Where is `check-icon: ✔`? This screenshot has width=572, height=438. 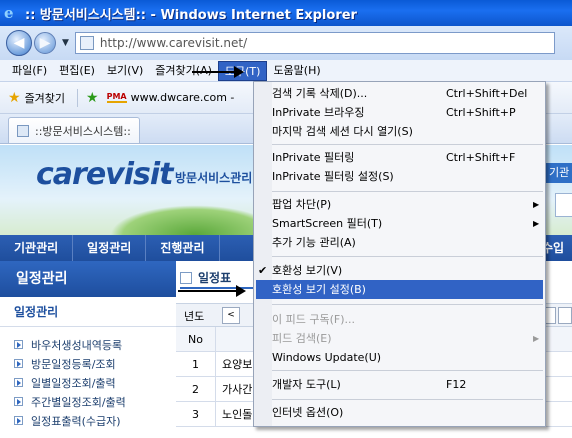
check-icon: ✔ is located at coordinates (263, 270).